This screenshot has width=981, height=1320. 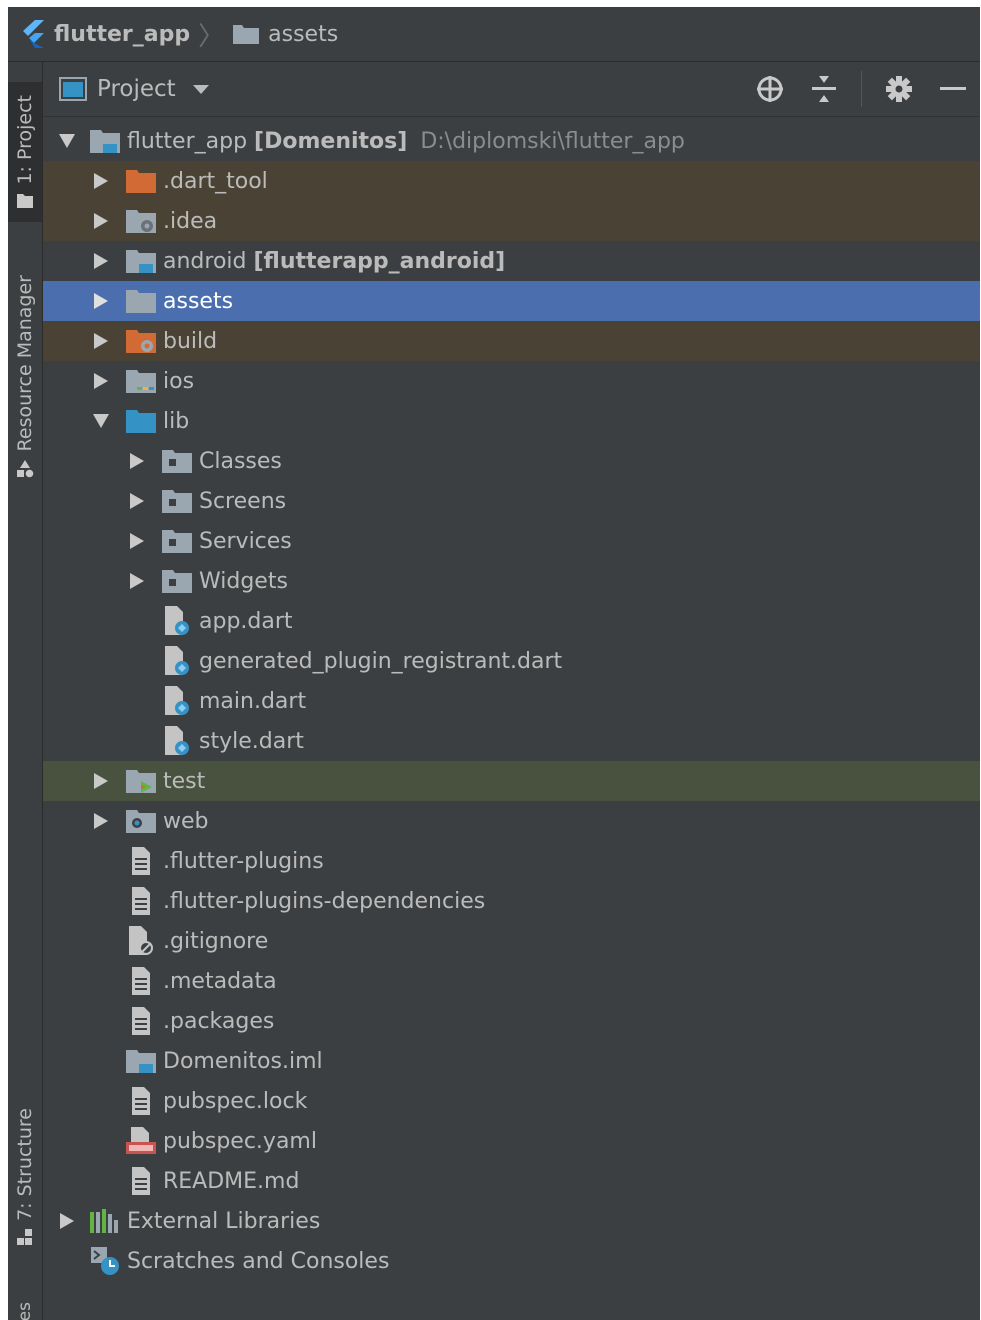 I want to click on tree-item-assets: assets, so click(x=511, y=301).